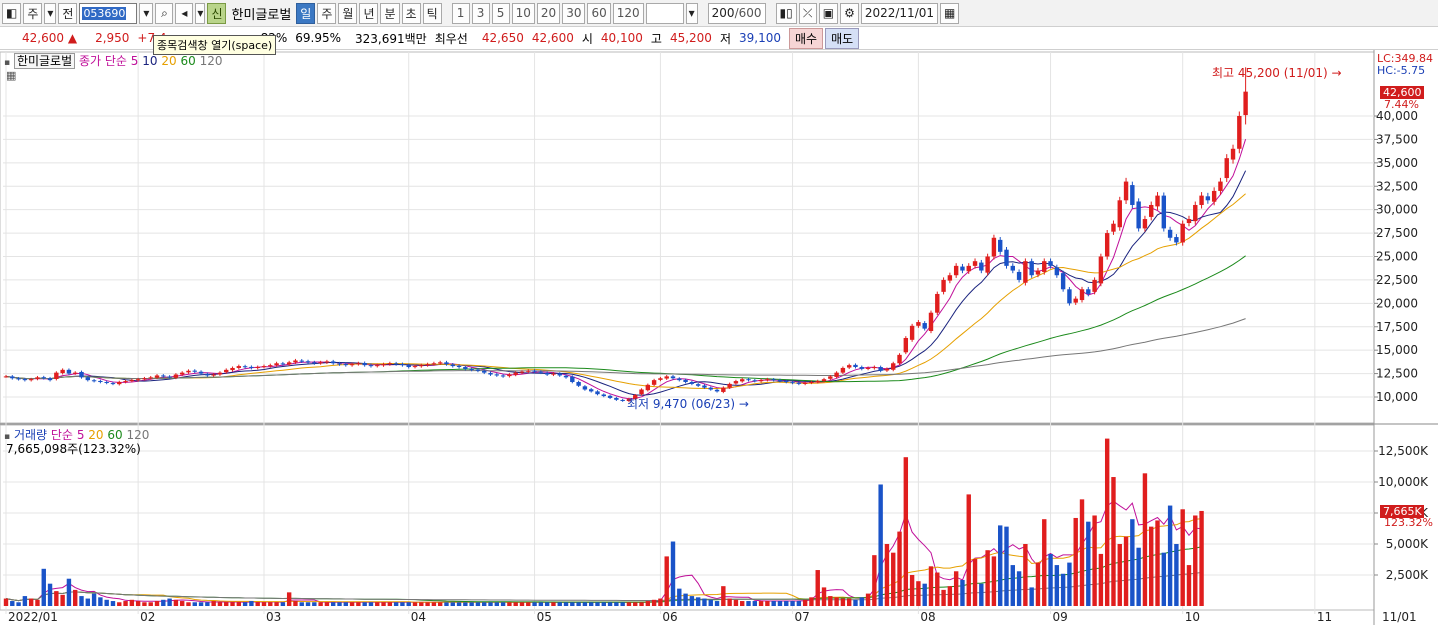 This screenshot has height=625, width=1438. What do you see at coordinates (68, 13) in the screenshot?
I see `prev-button: 전` at bounding box center [68, 13].